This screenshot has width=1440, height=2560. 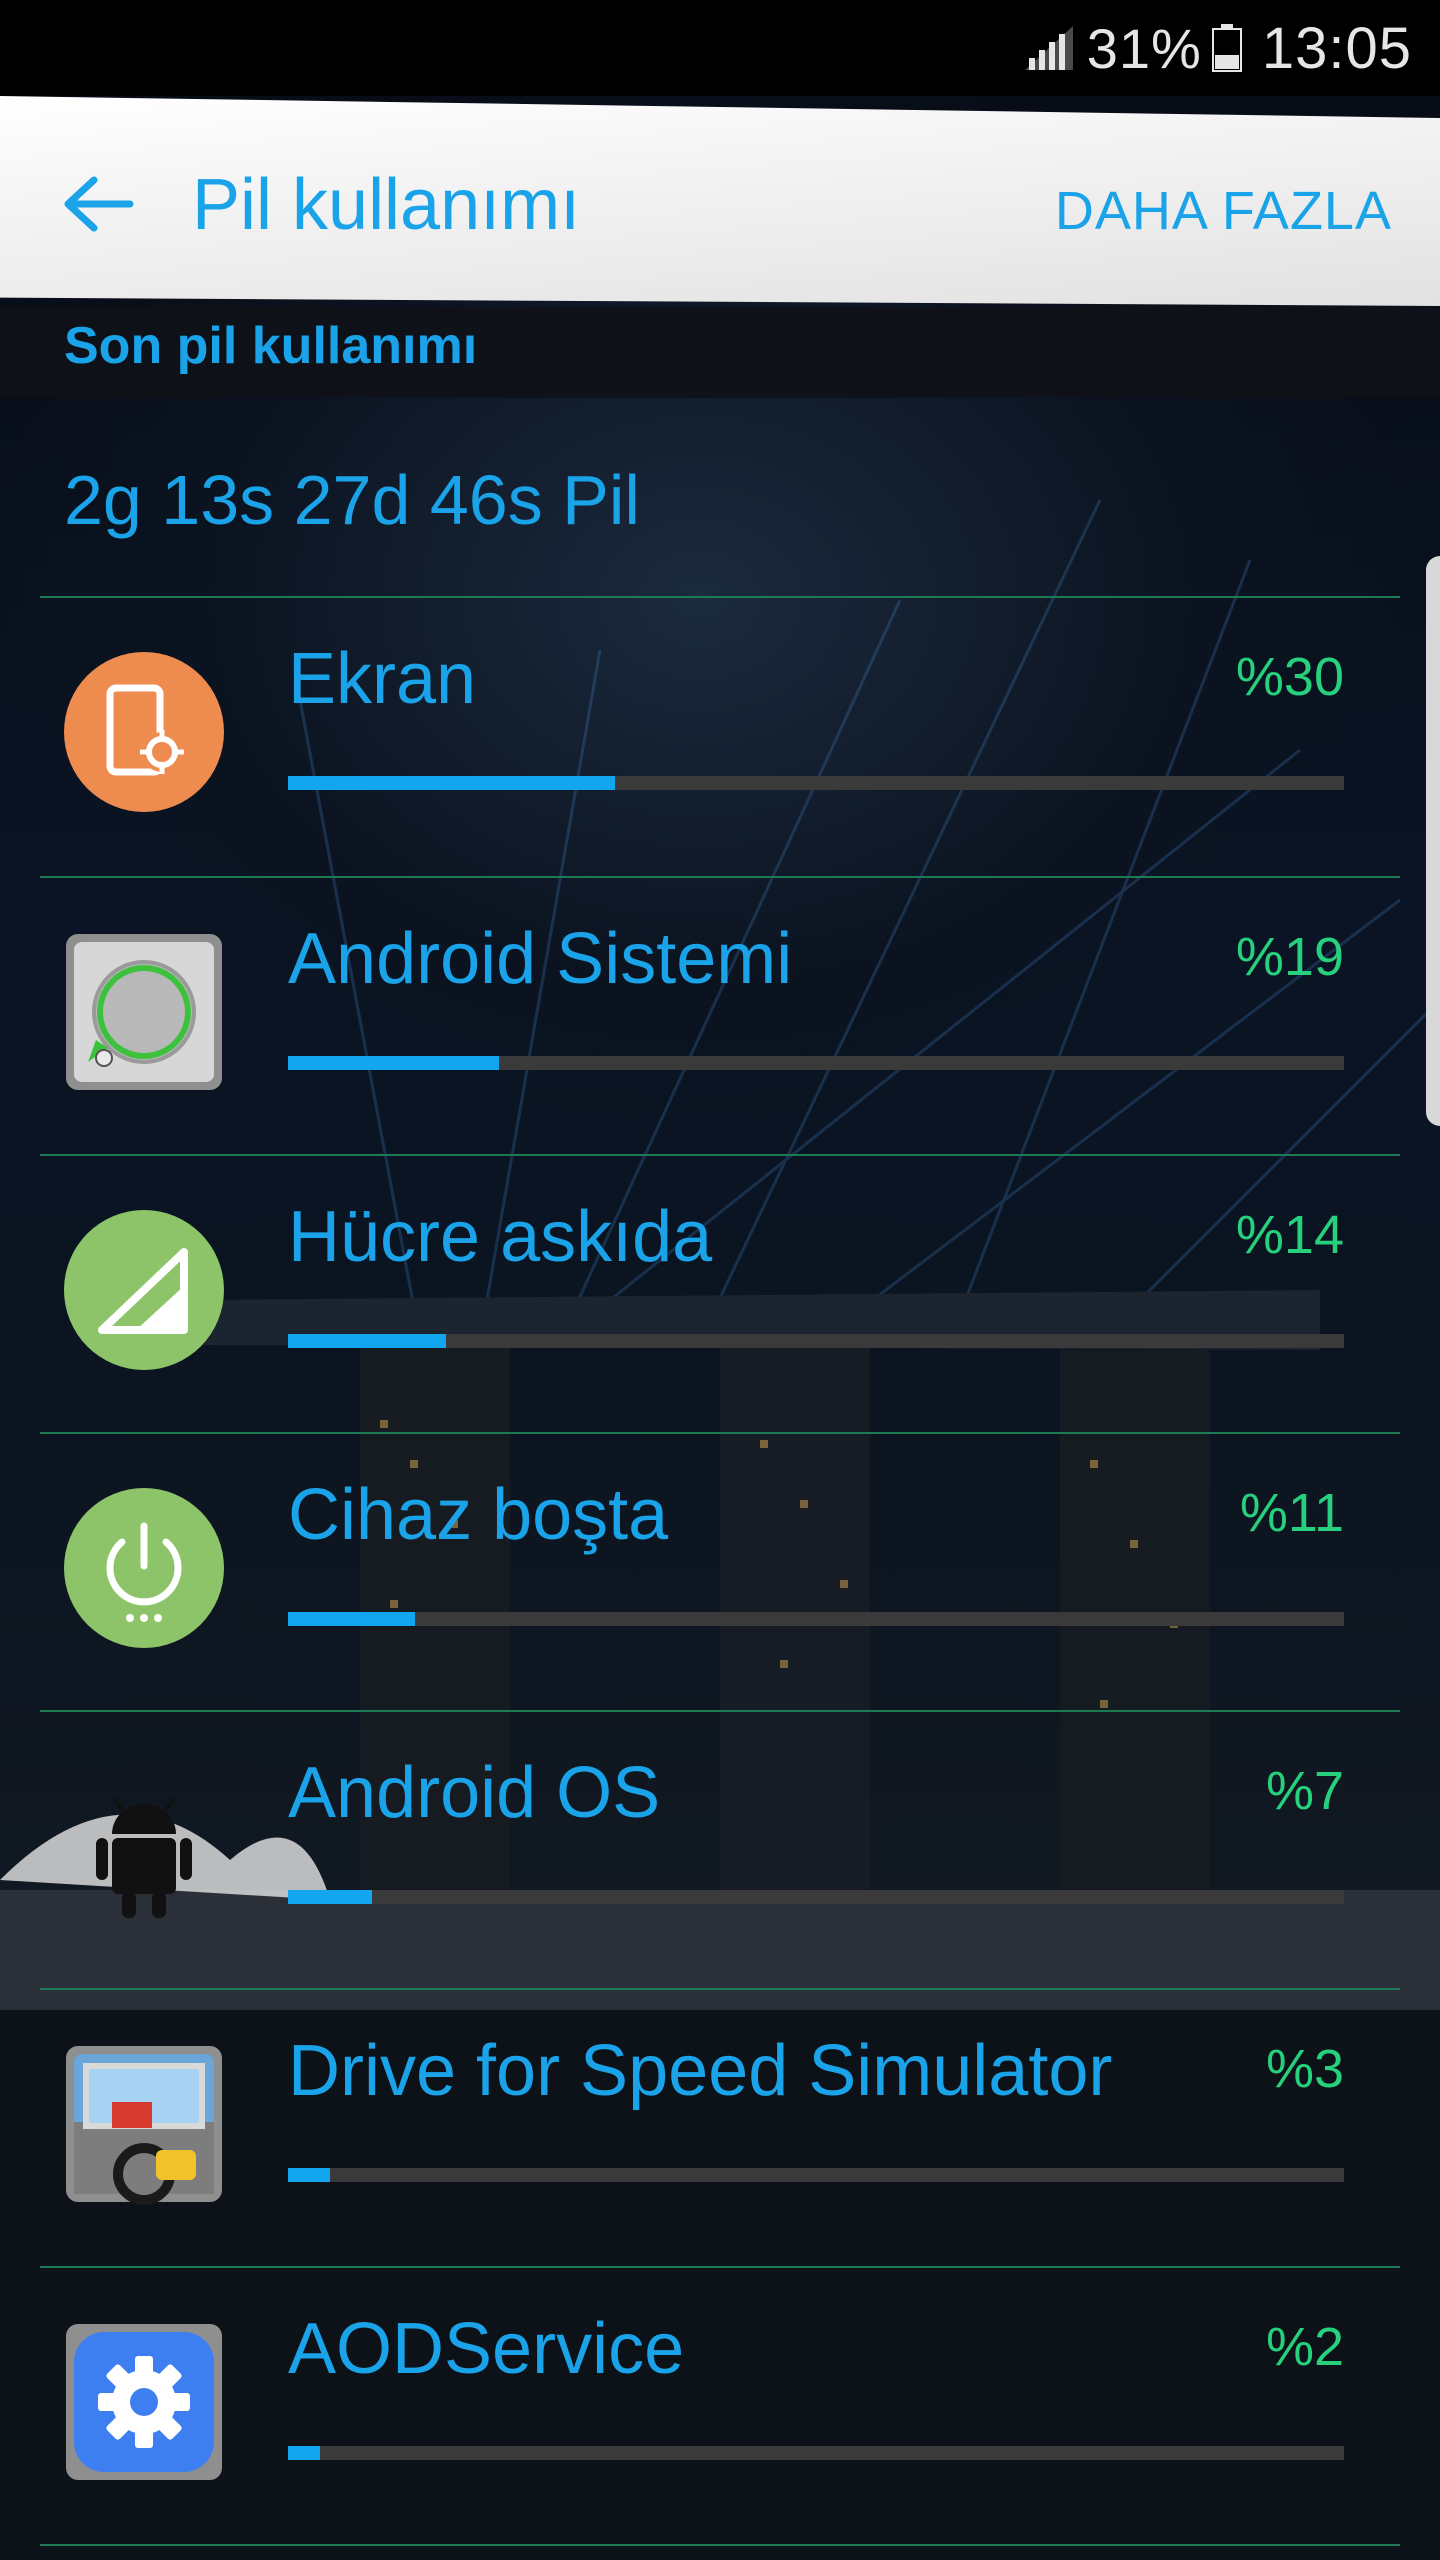 I want to click on usage-row-hucre-askida: Hücre askıda %14, so click(x=720, y=1295).